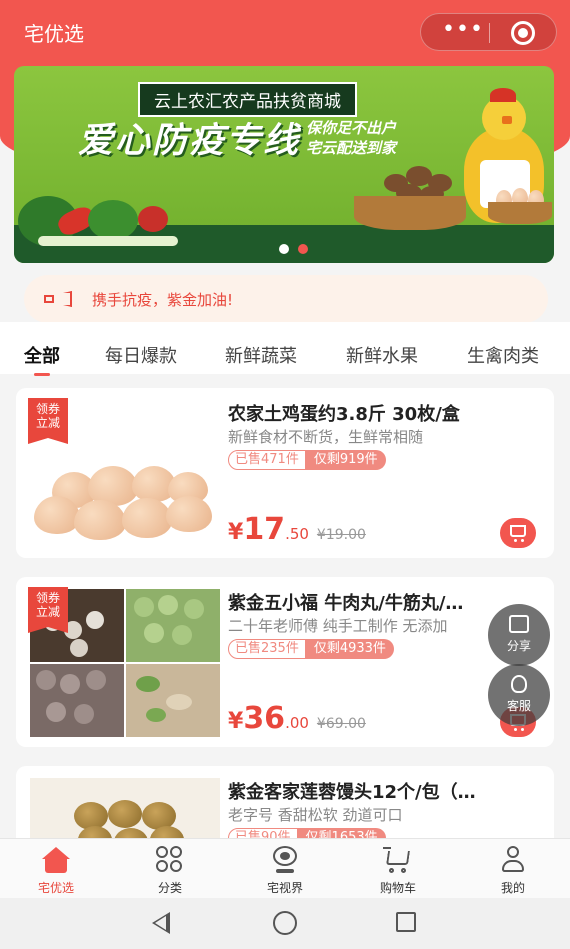  I want to click on price-integer: 17, so click(264, 529).